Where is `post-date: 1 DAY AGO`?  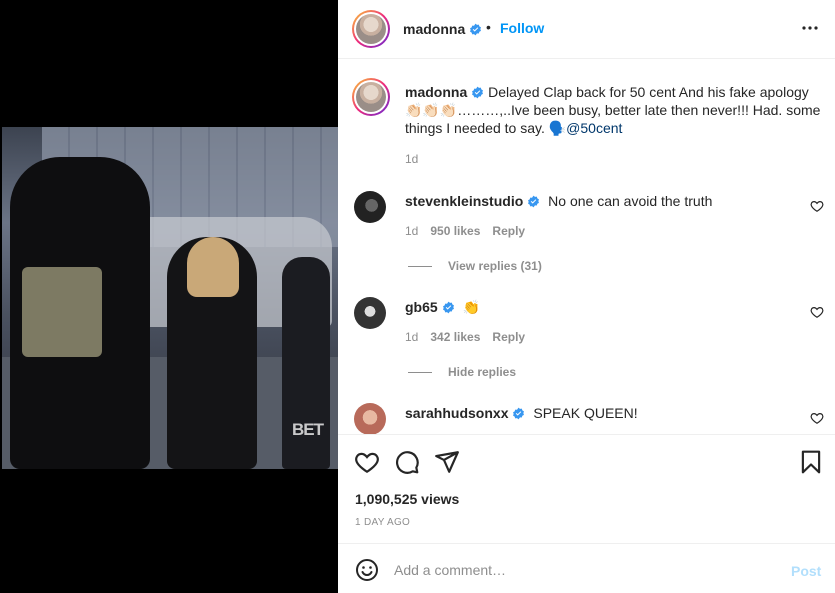 post-date: 1 DAY AGO is located at coordinates (383, 522).